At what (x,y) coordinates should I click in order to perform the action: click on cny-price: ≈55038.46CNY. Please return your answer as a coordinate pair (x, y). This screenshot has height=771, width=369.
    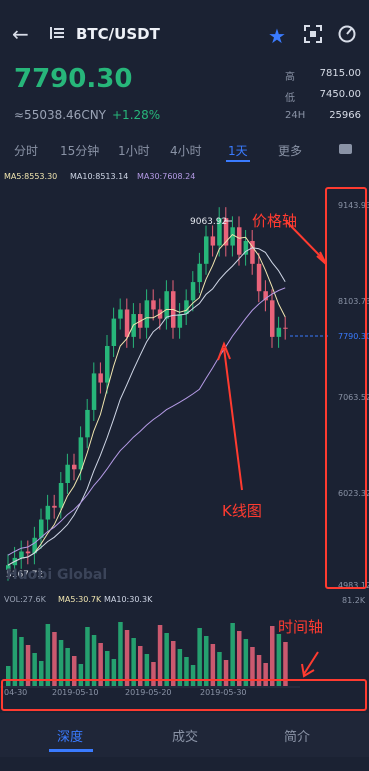
    Looking at the image, I should click on (60, 115).